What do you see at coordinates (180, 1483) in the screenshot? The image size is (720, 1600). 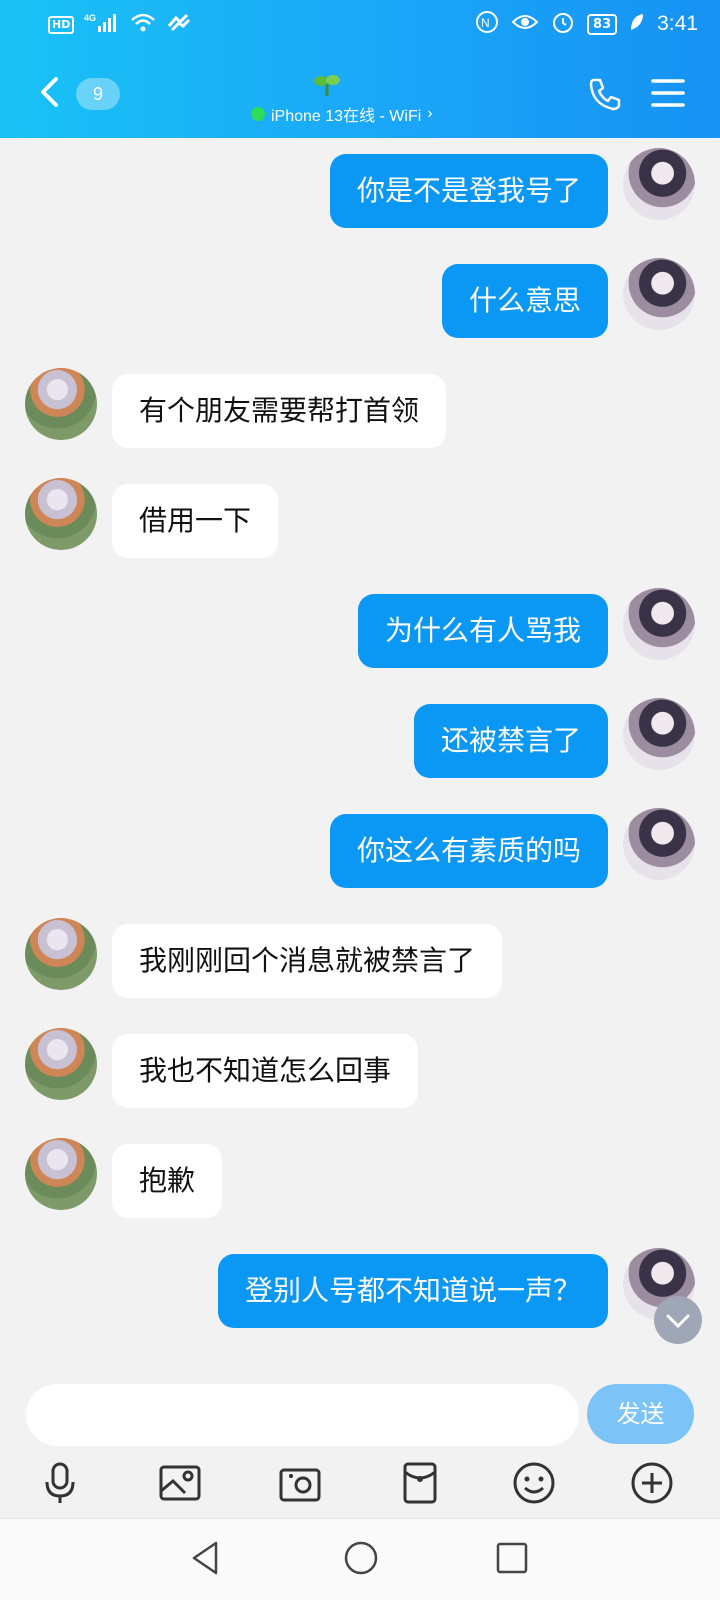 I see `image-icon` at bounding box center [180, 1483].